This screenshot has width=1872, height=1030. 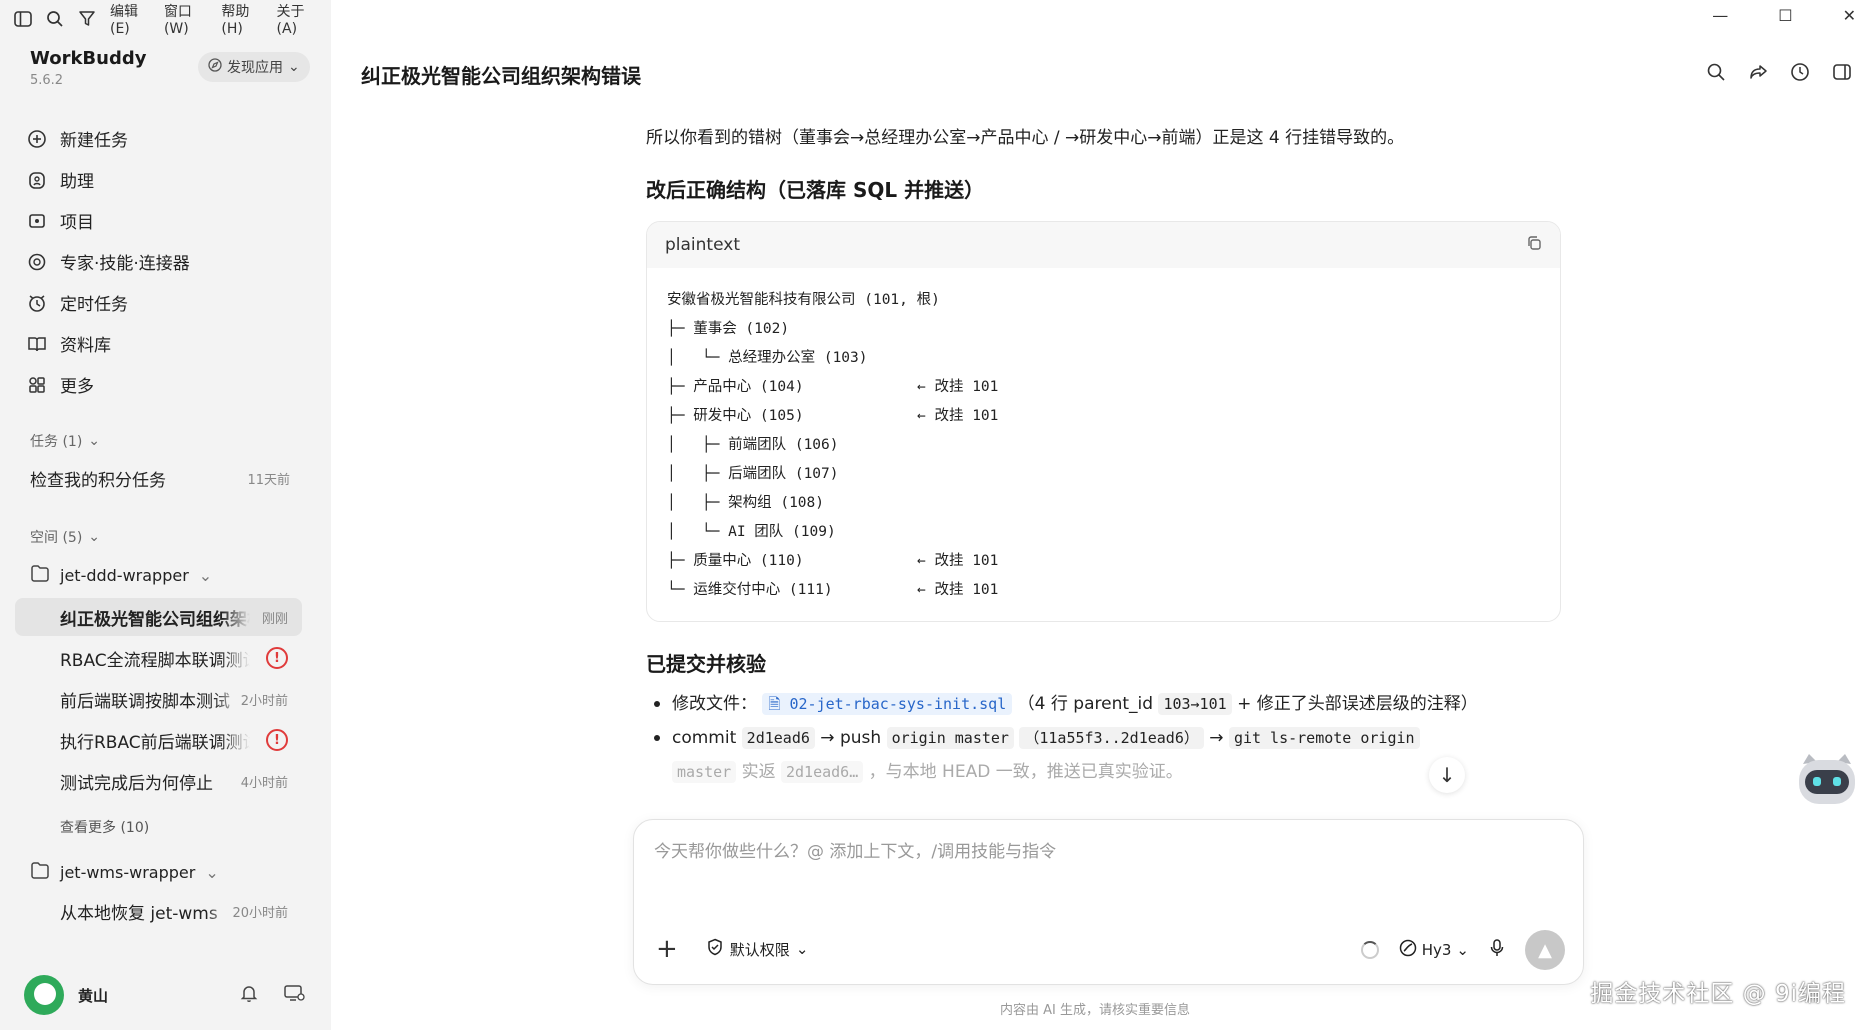 I want to click on nav-new-task: 新建任务, so click(x=171, y=138).